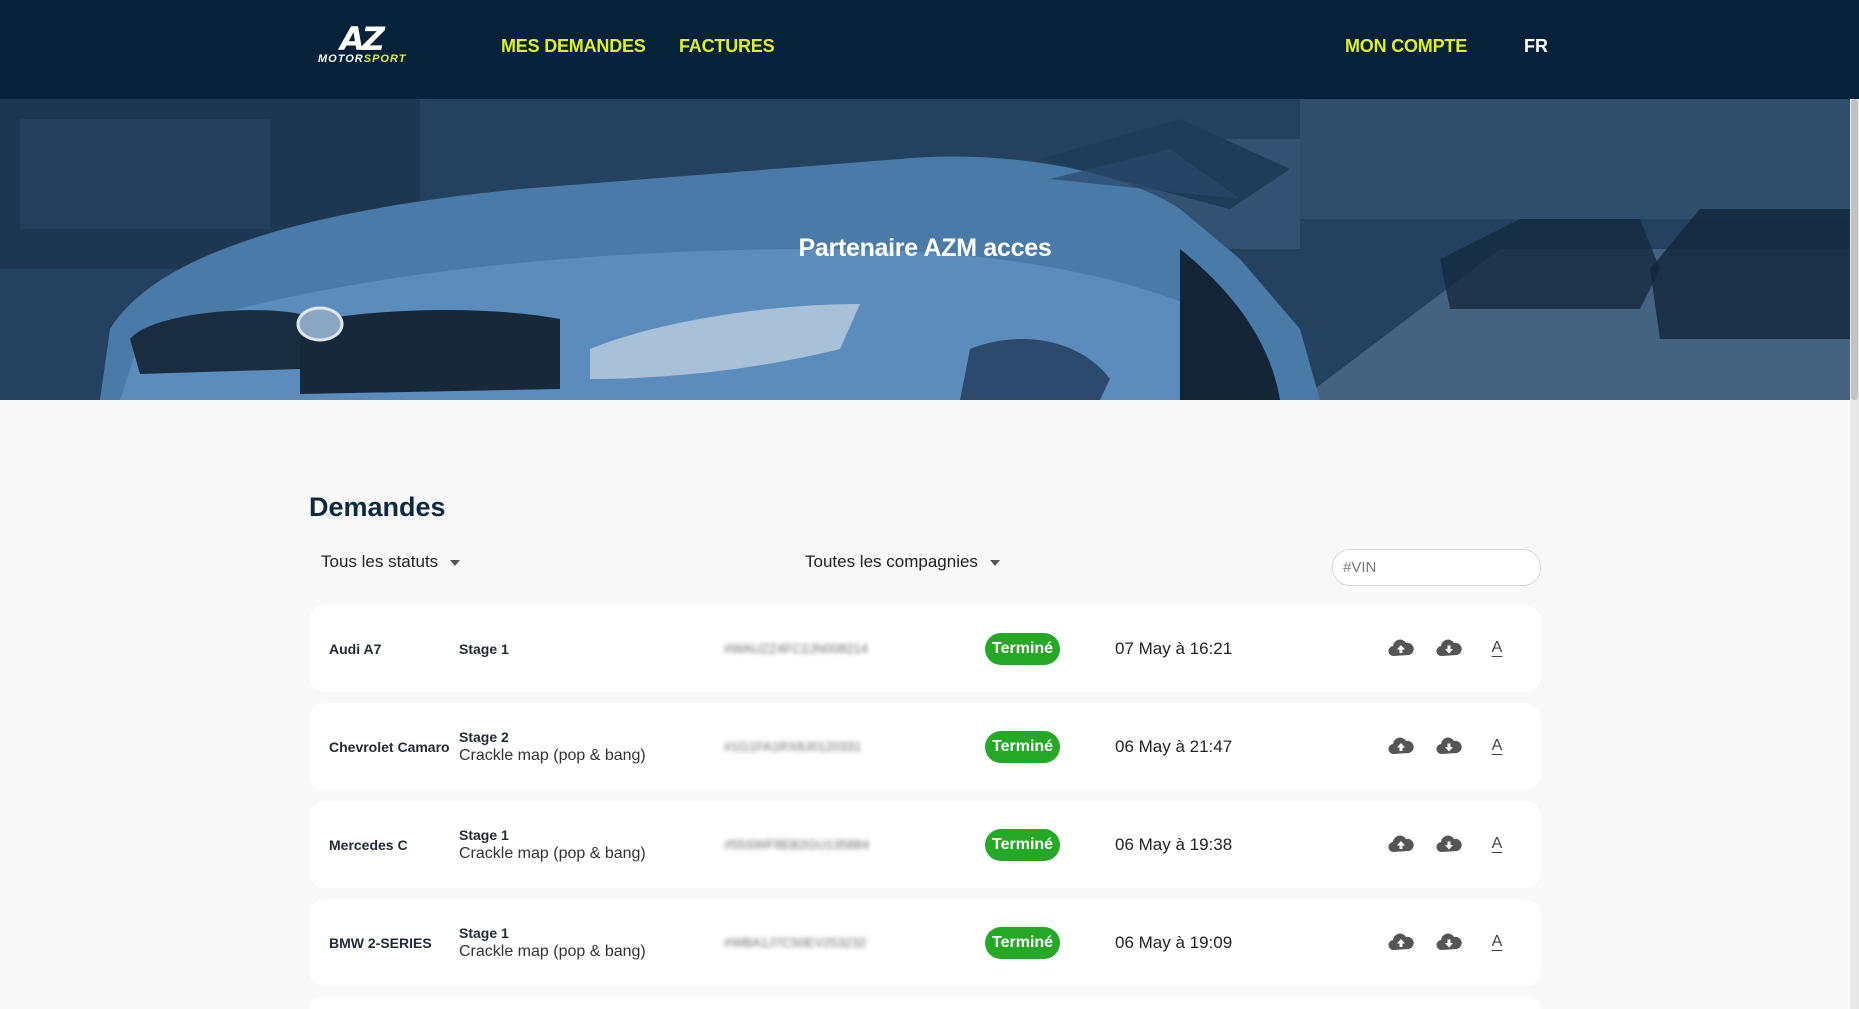 The width and height of the screenshot is (1859, 1009). What do you see at coordinates (925, 1003) in the screenshot?
I see `request-row` at bounding box center [925, 1003].